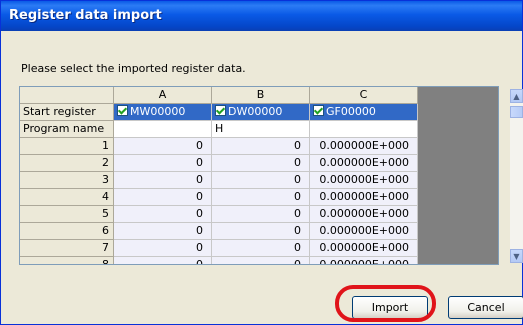 Image resolution: width=523 pixels, height=325 pixels. What do you see at coordinates (67, 112) in the screenshot?
I see `start-register-label: Start register` at bounding box center [67, 112].